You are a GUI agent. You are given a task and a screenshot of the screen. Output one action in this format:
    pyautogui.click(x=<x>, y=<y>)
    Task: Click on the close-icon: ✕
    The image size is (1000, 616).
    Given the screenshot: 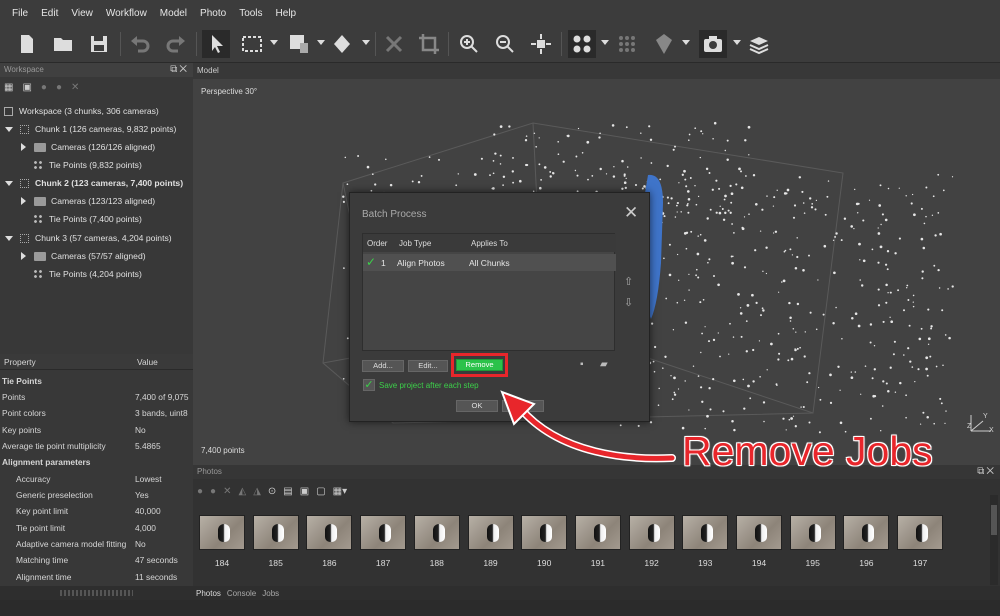 What is the action you would take?
    pyautogui.click(x=631, y=213)
    